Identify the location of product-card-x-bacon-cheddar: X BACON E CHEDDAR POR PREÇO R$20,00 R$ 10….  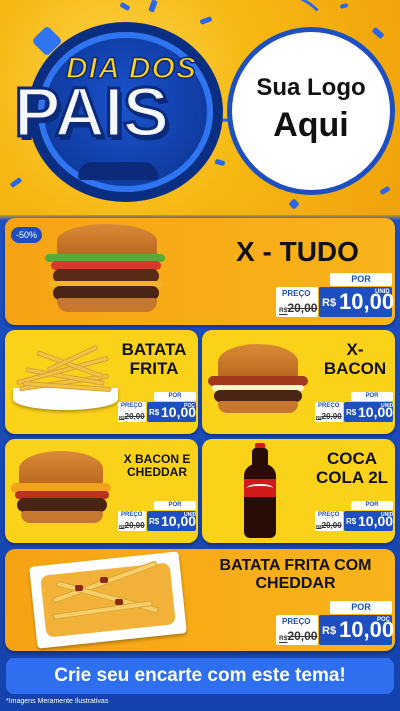
(101, 491).